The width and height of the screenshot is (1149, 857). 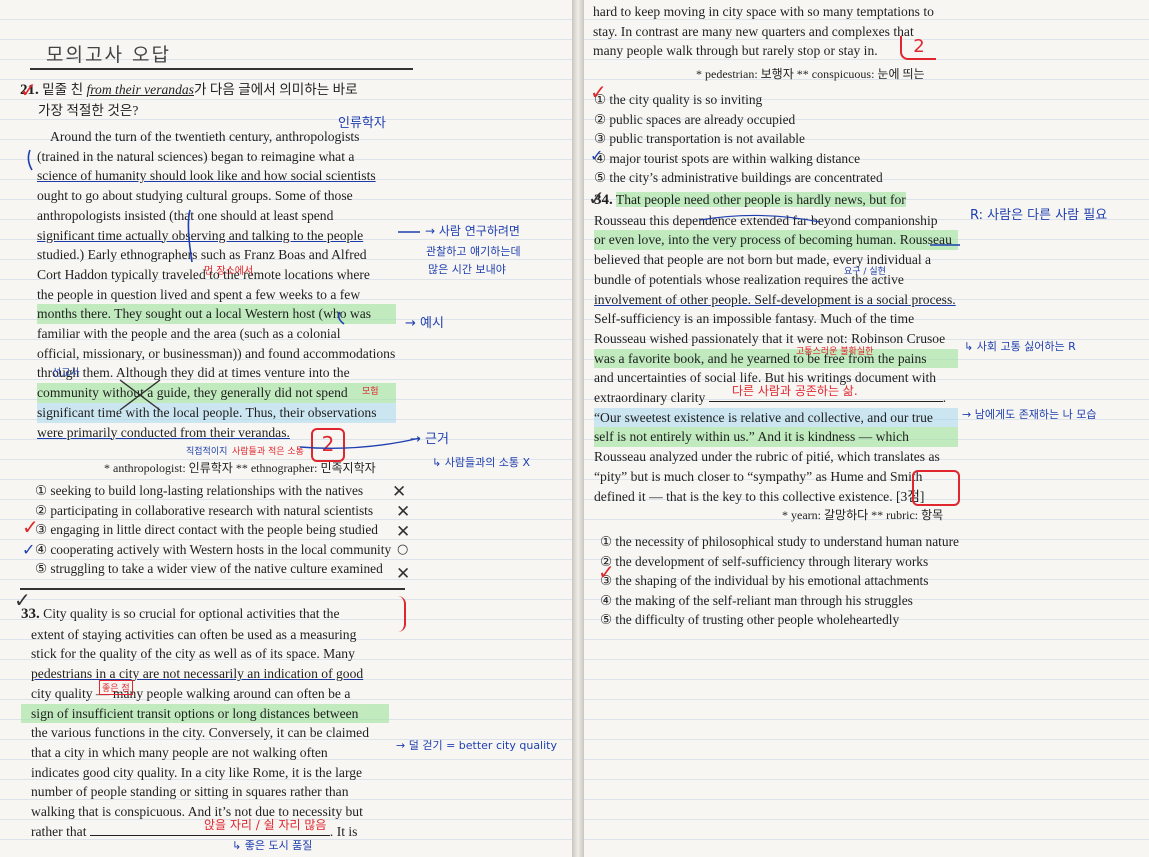 What do you see at coordinates (760, 218) in the screenshot?
I see `underline-stroke` at bounding box center [760, 218].